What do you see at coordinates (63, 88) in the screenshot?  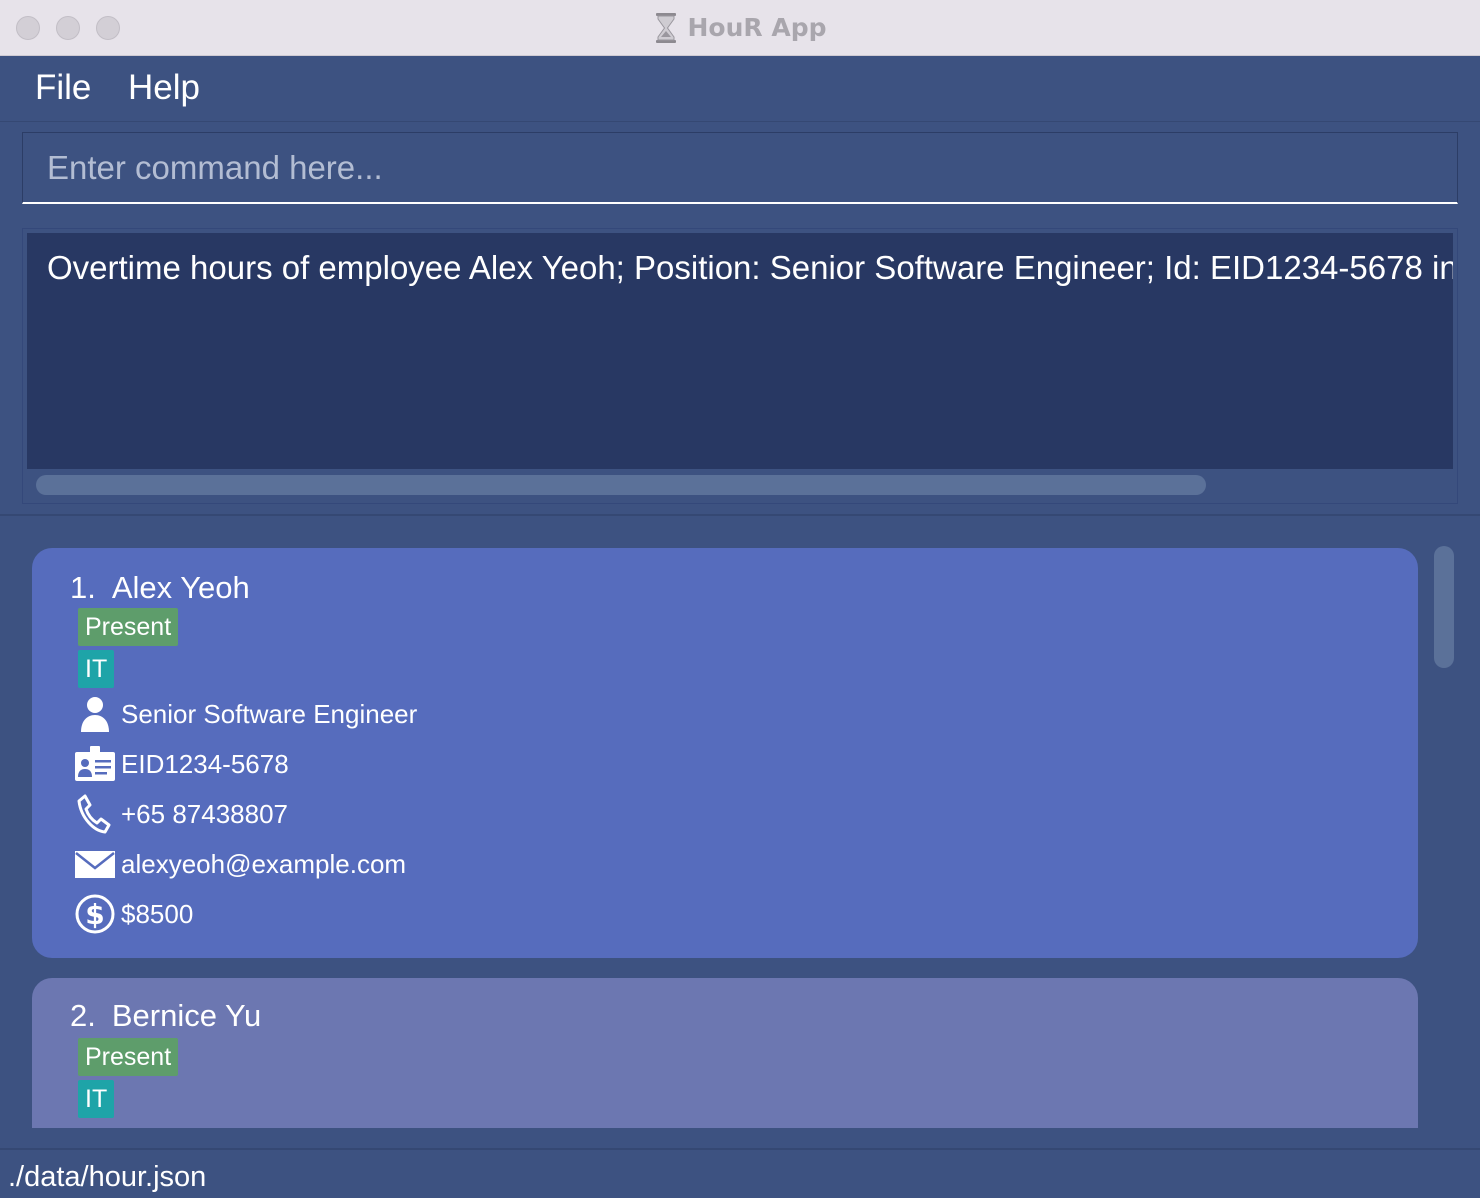 I see `menu-file: File` at bounding box center [63, 88].